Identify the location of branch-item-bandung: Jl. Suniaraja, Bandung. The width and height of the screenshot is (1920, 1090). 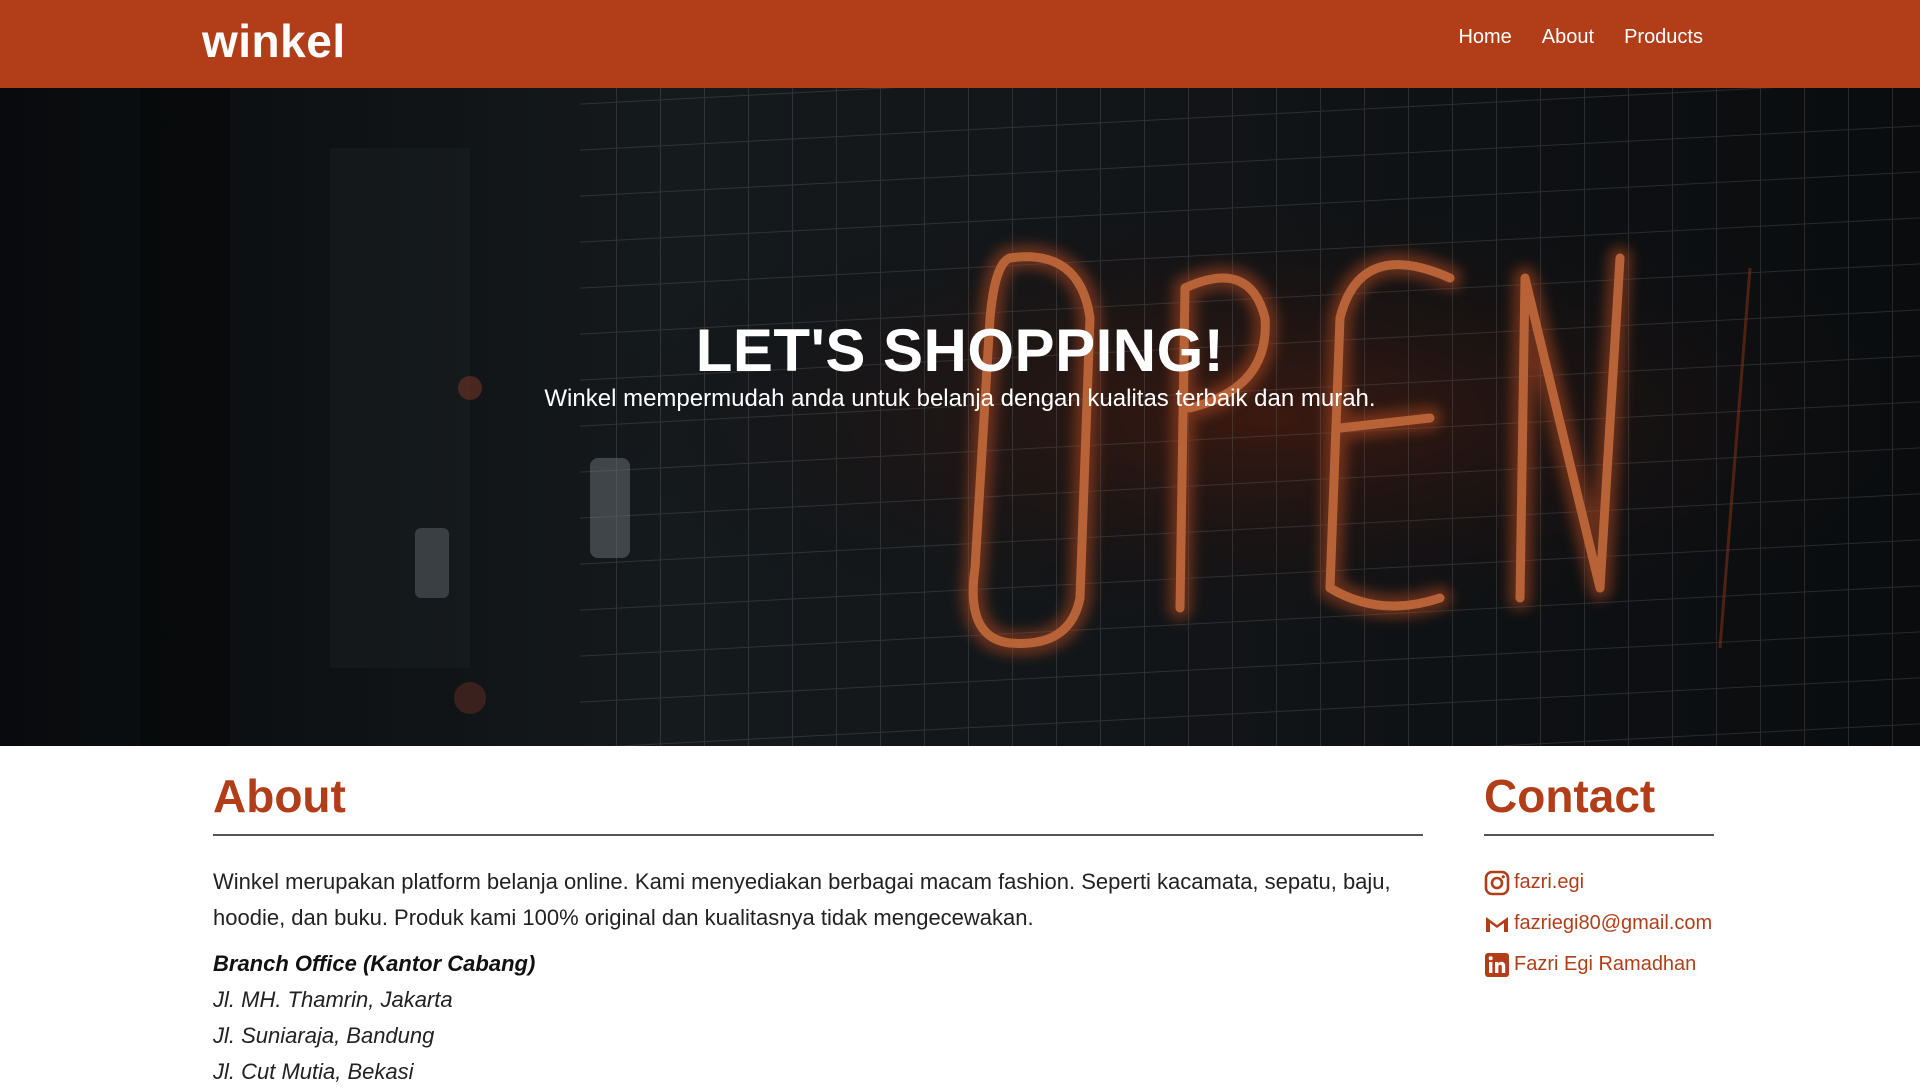
(324, 1035).